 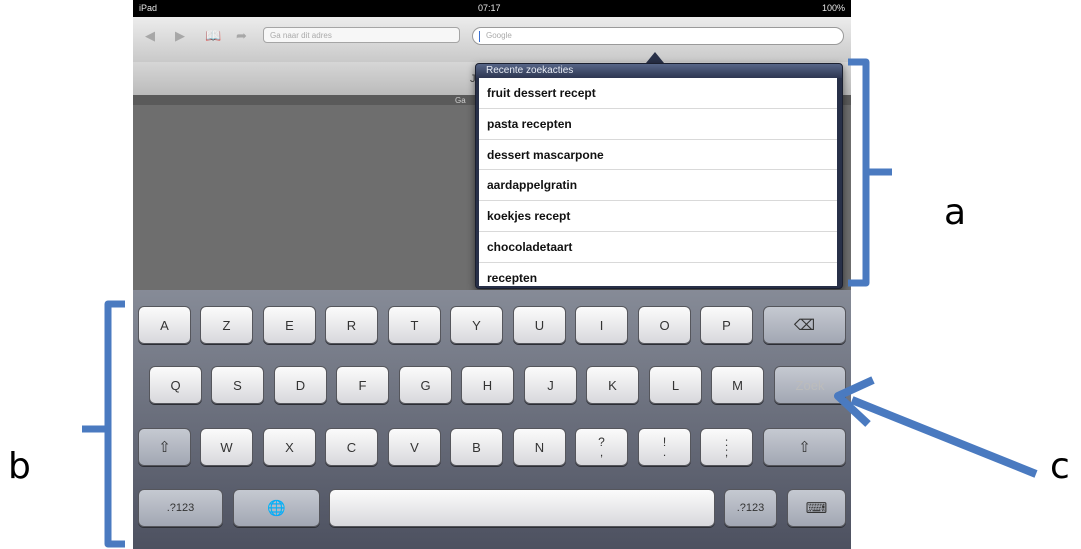 What do you see at coordinates (955, 212) in the screenshot?
I see `annotation-a: a` at bounding box center [955, 212].